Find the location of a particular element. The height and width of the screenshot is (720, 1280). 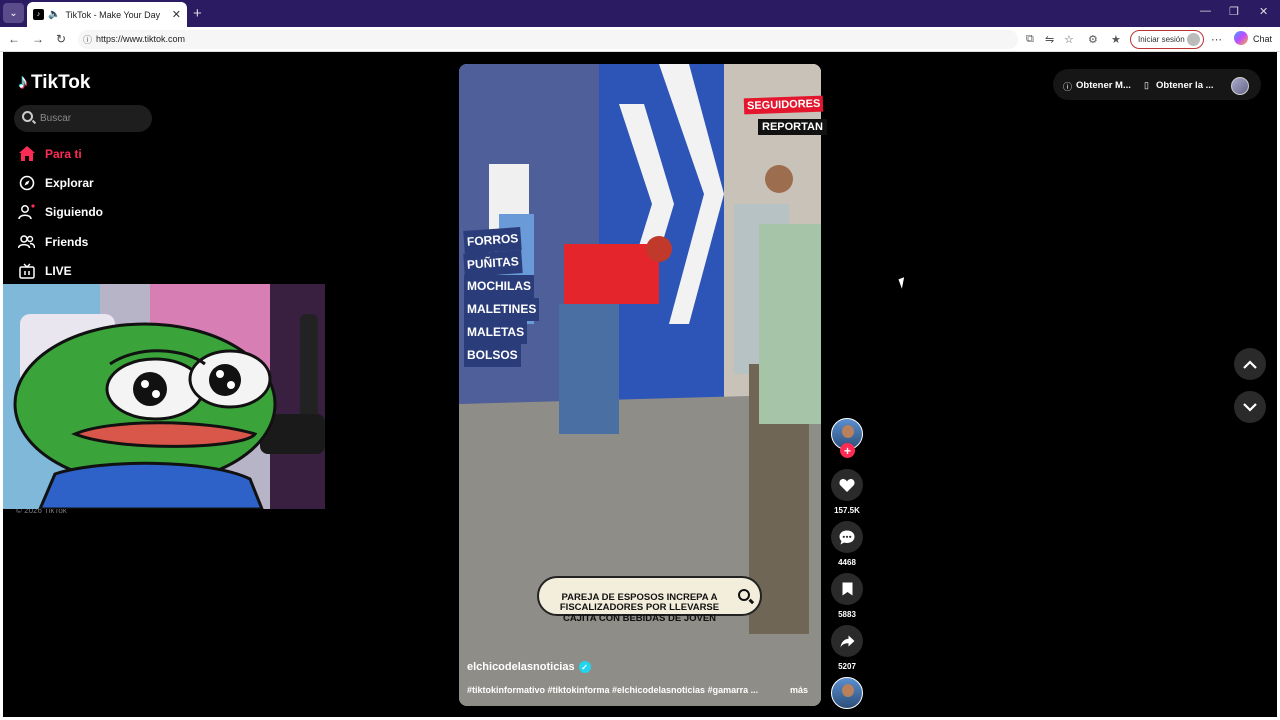

pepe-frog-image is located at coordinates (162, 396).